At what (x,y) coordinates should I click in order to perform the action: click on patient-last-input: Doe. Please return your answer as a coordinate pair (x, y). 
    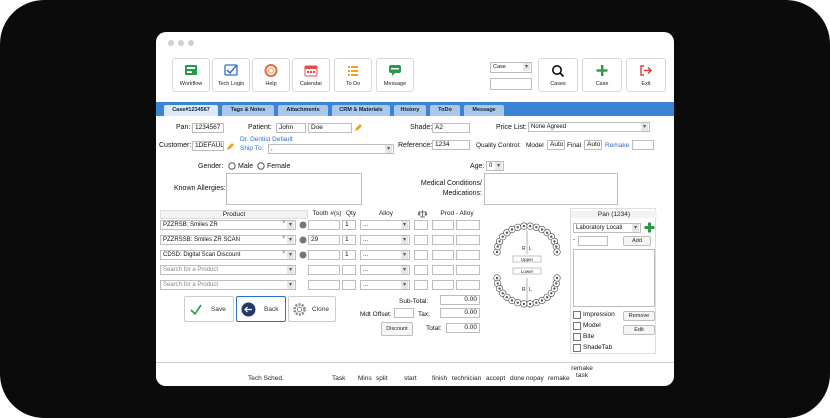
    Looking at the image, I should click on (330, 128).